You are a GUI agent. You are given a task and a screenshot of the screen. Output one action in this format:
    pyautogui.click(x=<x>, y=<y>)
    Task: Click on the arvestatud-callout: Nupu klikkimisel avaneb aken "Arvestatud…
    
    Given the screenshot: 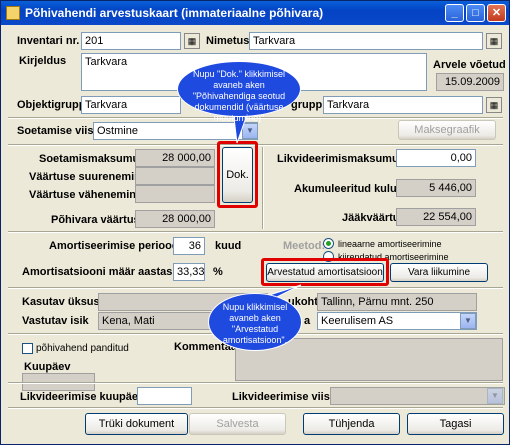 What is the action you would take?
    pyautogui.click(x=255, y=322)
    